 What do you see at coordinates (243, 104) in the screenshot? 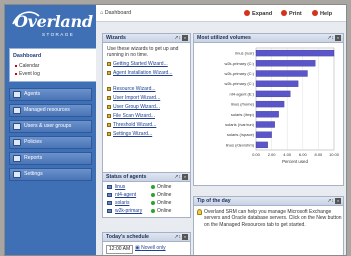
I see `chart-category-label: linus (/home)` at bounding box center [243, 104].